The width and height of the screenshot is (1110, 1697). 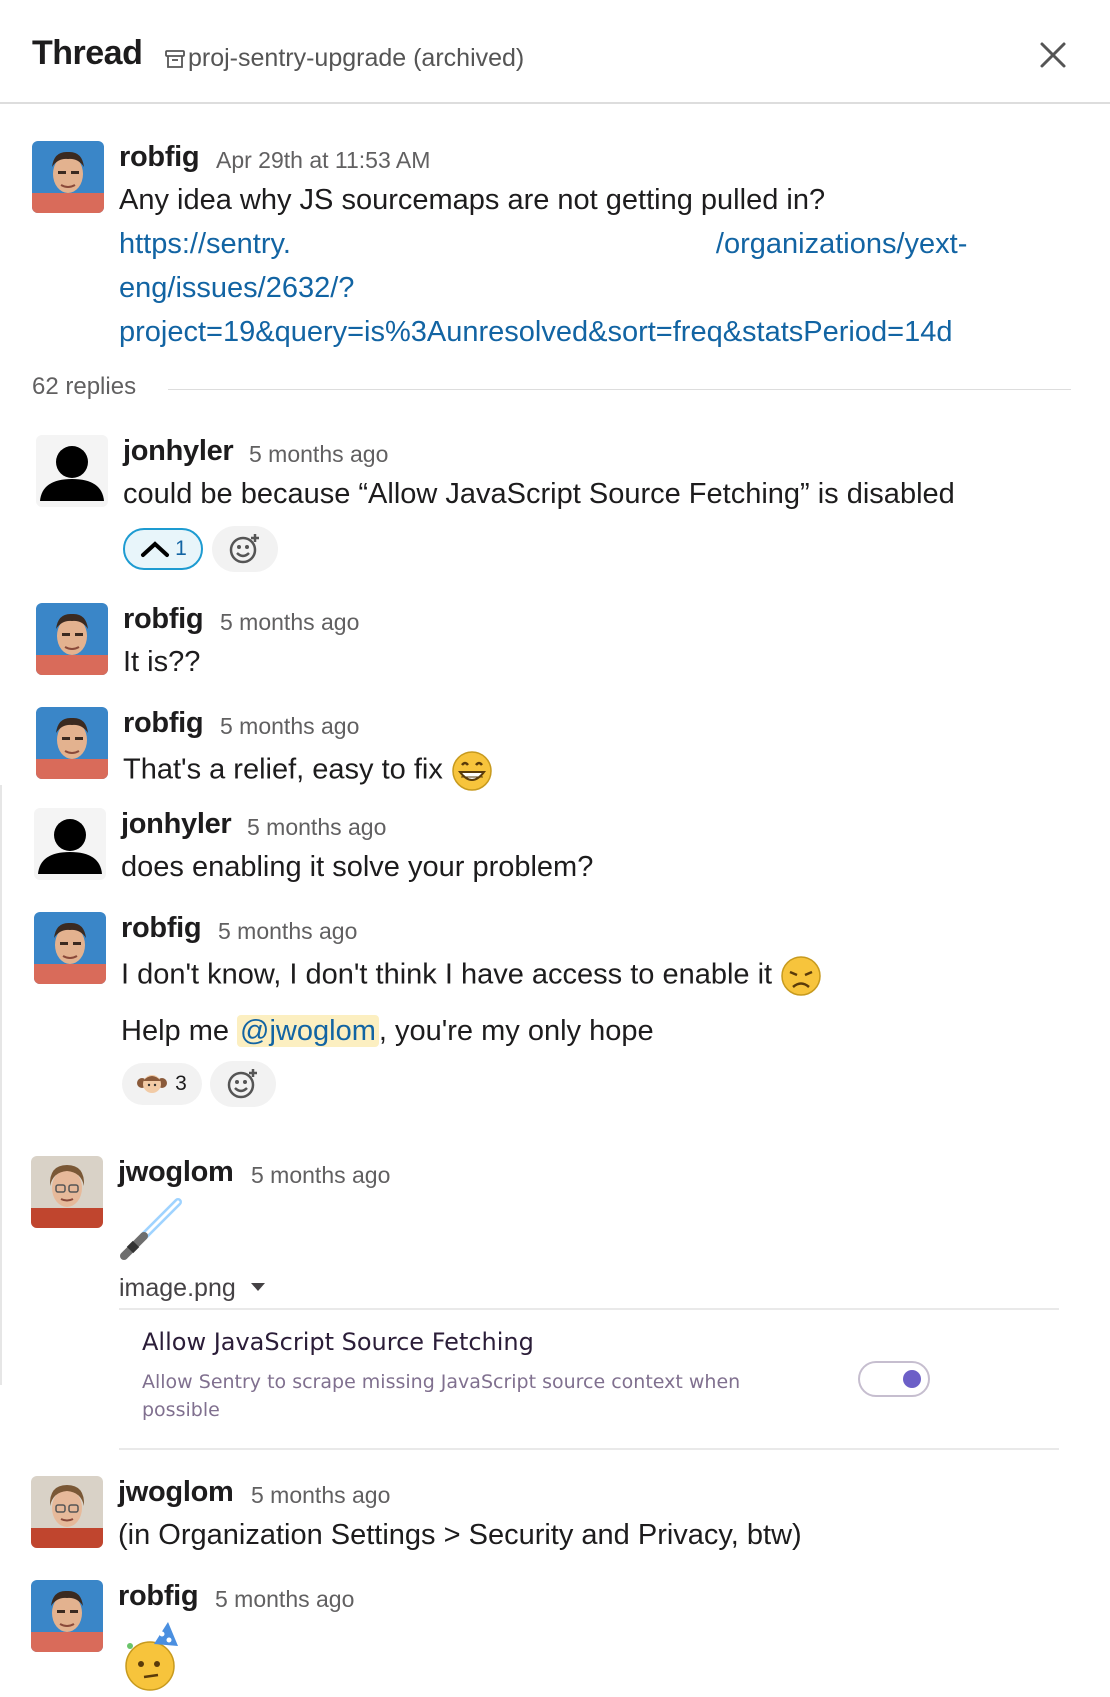 What do you see at coordinates (1, 1085) in the screenshot?
I see `thread-scroll-divider` at bounding box center [1, 1085].